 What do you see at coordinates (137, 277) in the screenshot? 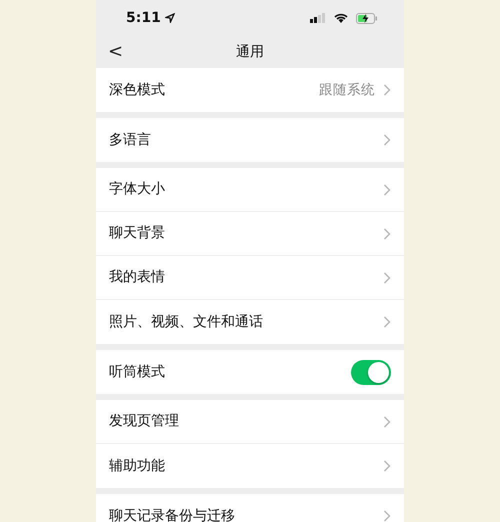
I see `row-label: 我的表情` at bounding box center [137, 277].